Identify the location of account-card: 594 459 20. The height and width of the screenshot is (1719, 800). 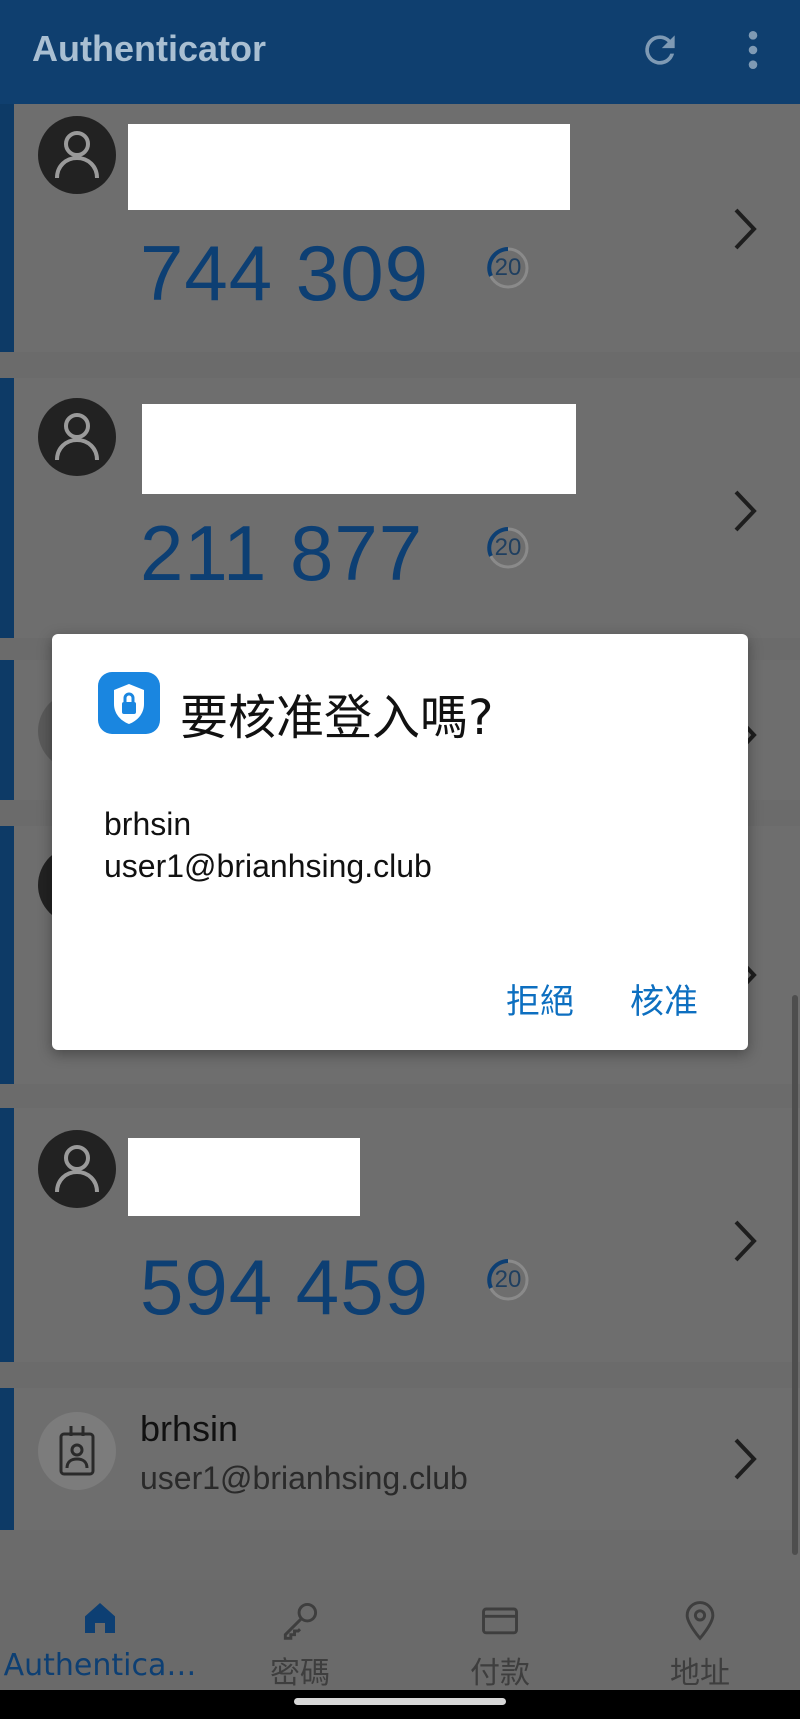
(400, 1235).